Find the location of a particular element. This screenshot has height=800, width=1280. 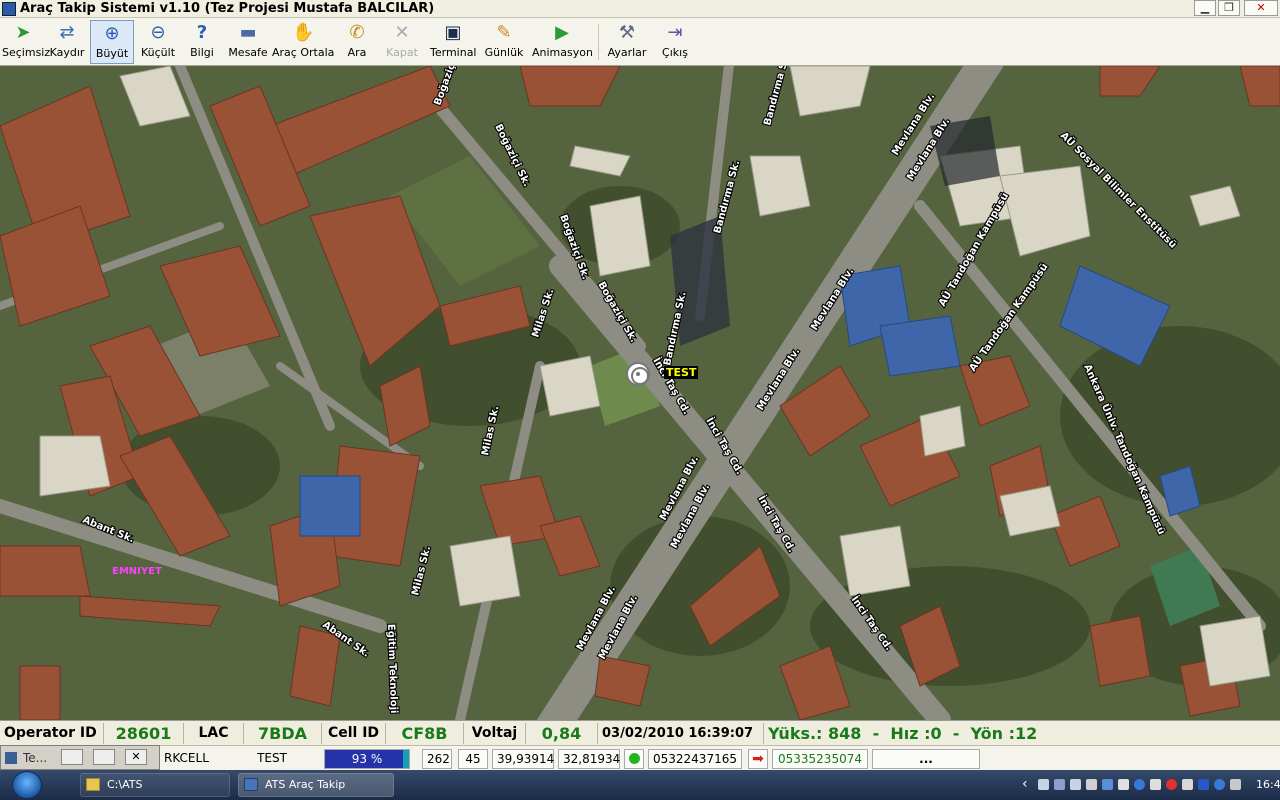

gsm-operator-name: RKCELL is located at coordinates (191, 759).